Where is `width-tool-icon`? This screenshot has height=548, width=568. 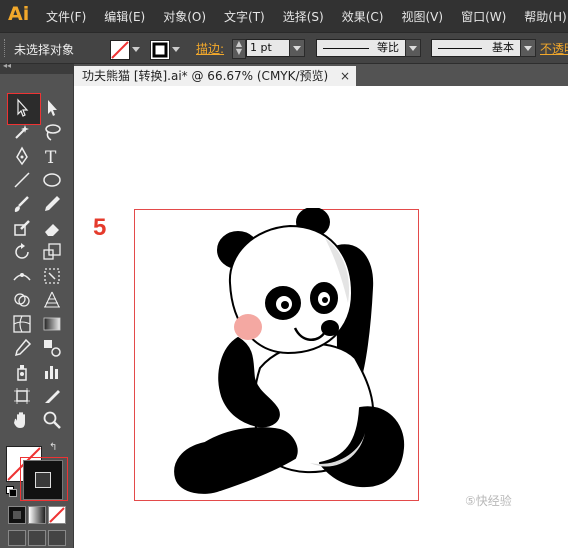
width-tool-icon is located at coordinates (23, 276).